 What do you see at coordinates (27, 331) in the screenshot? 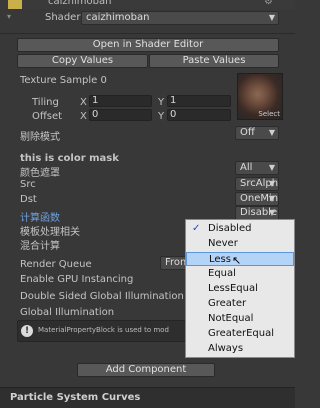
I see `info-icon: !` at bounding box center [27, 331].